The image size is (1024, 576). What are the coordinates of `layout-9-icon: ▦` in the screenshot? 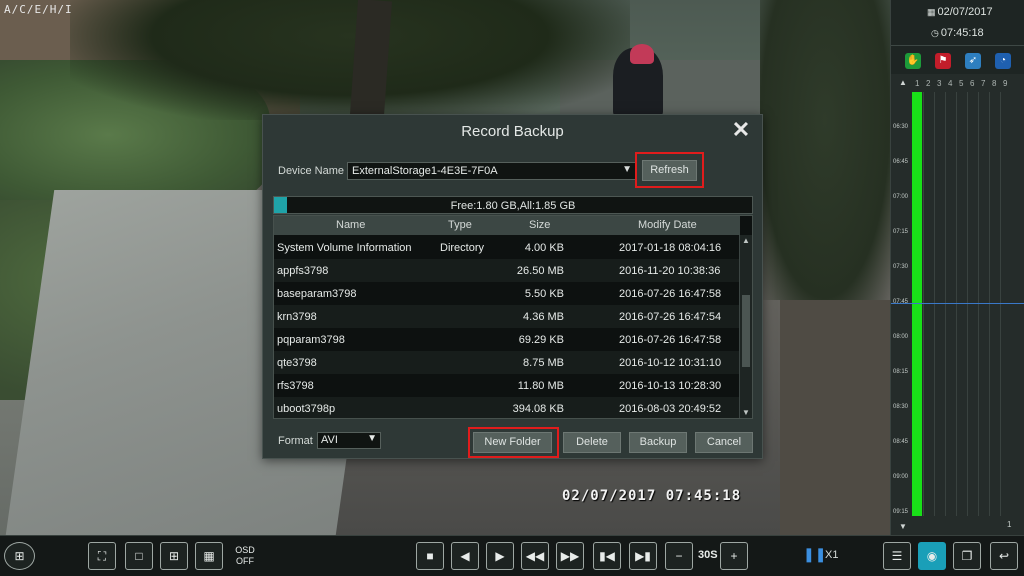 It's located at (209, 556).